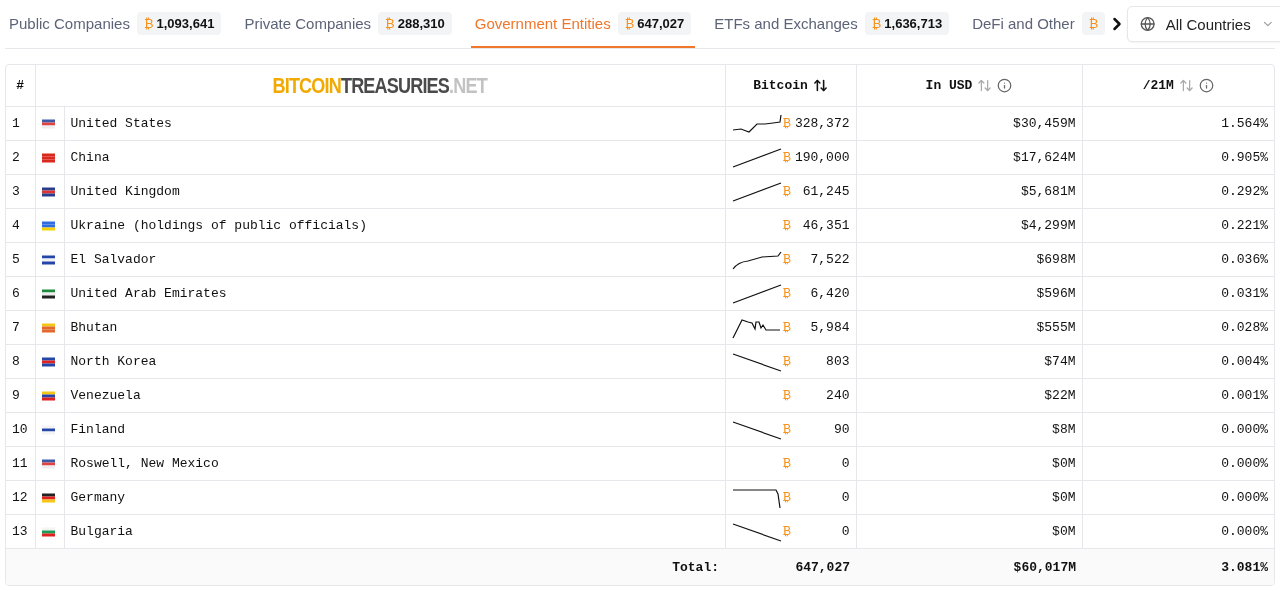  I want to click on country-select: All Countries, so click(1203, 24).